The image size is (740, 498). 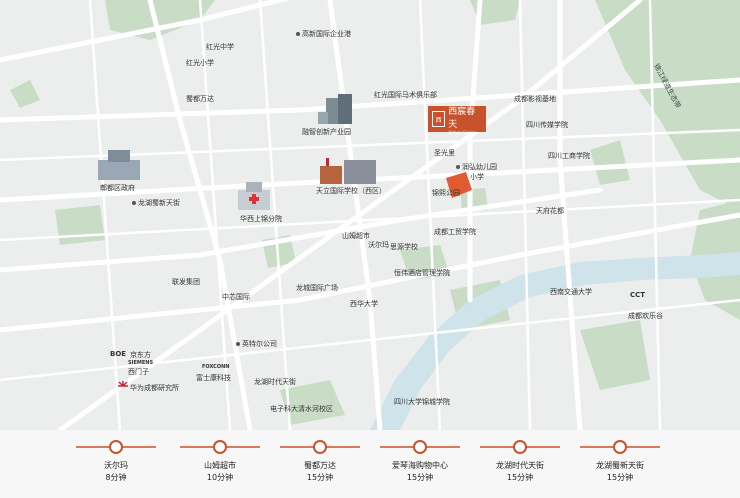 I want to click on poi-chengdu-film: 成都影视基地, so click(x=535, y=99).